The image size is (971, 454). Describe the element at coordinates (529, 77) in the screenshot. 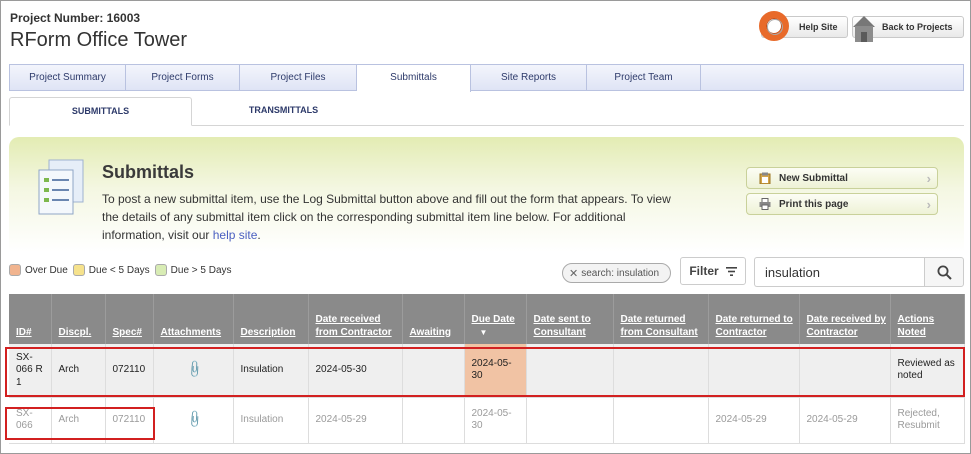

I see `tab-site-reports: Site Reports` at that location.